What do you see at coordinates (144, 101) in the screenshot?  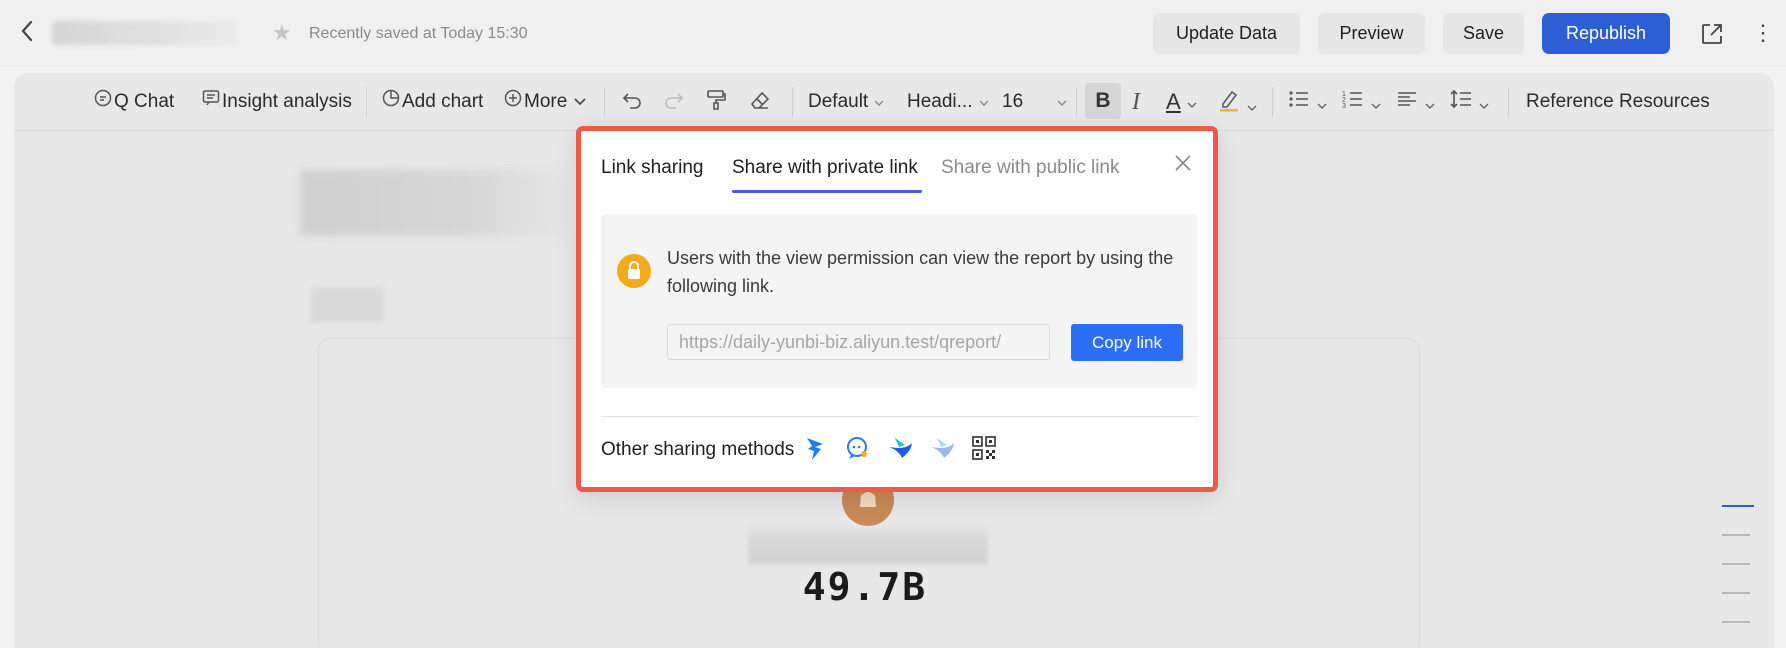 I see `q-chat-label: Q Chat` at bounding box center [144, 101].